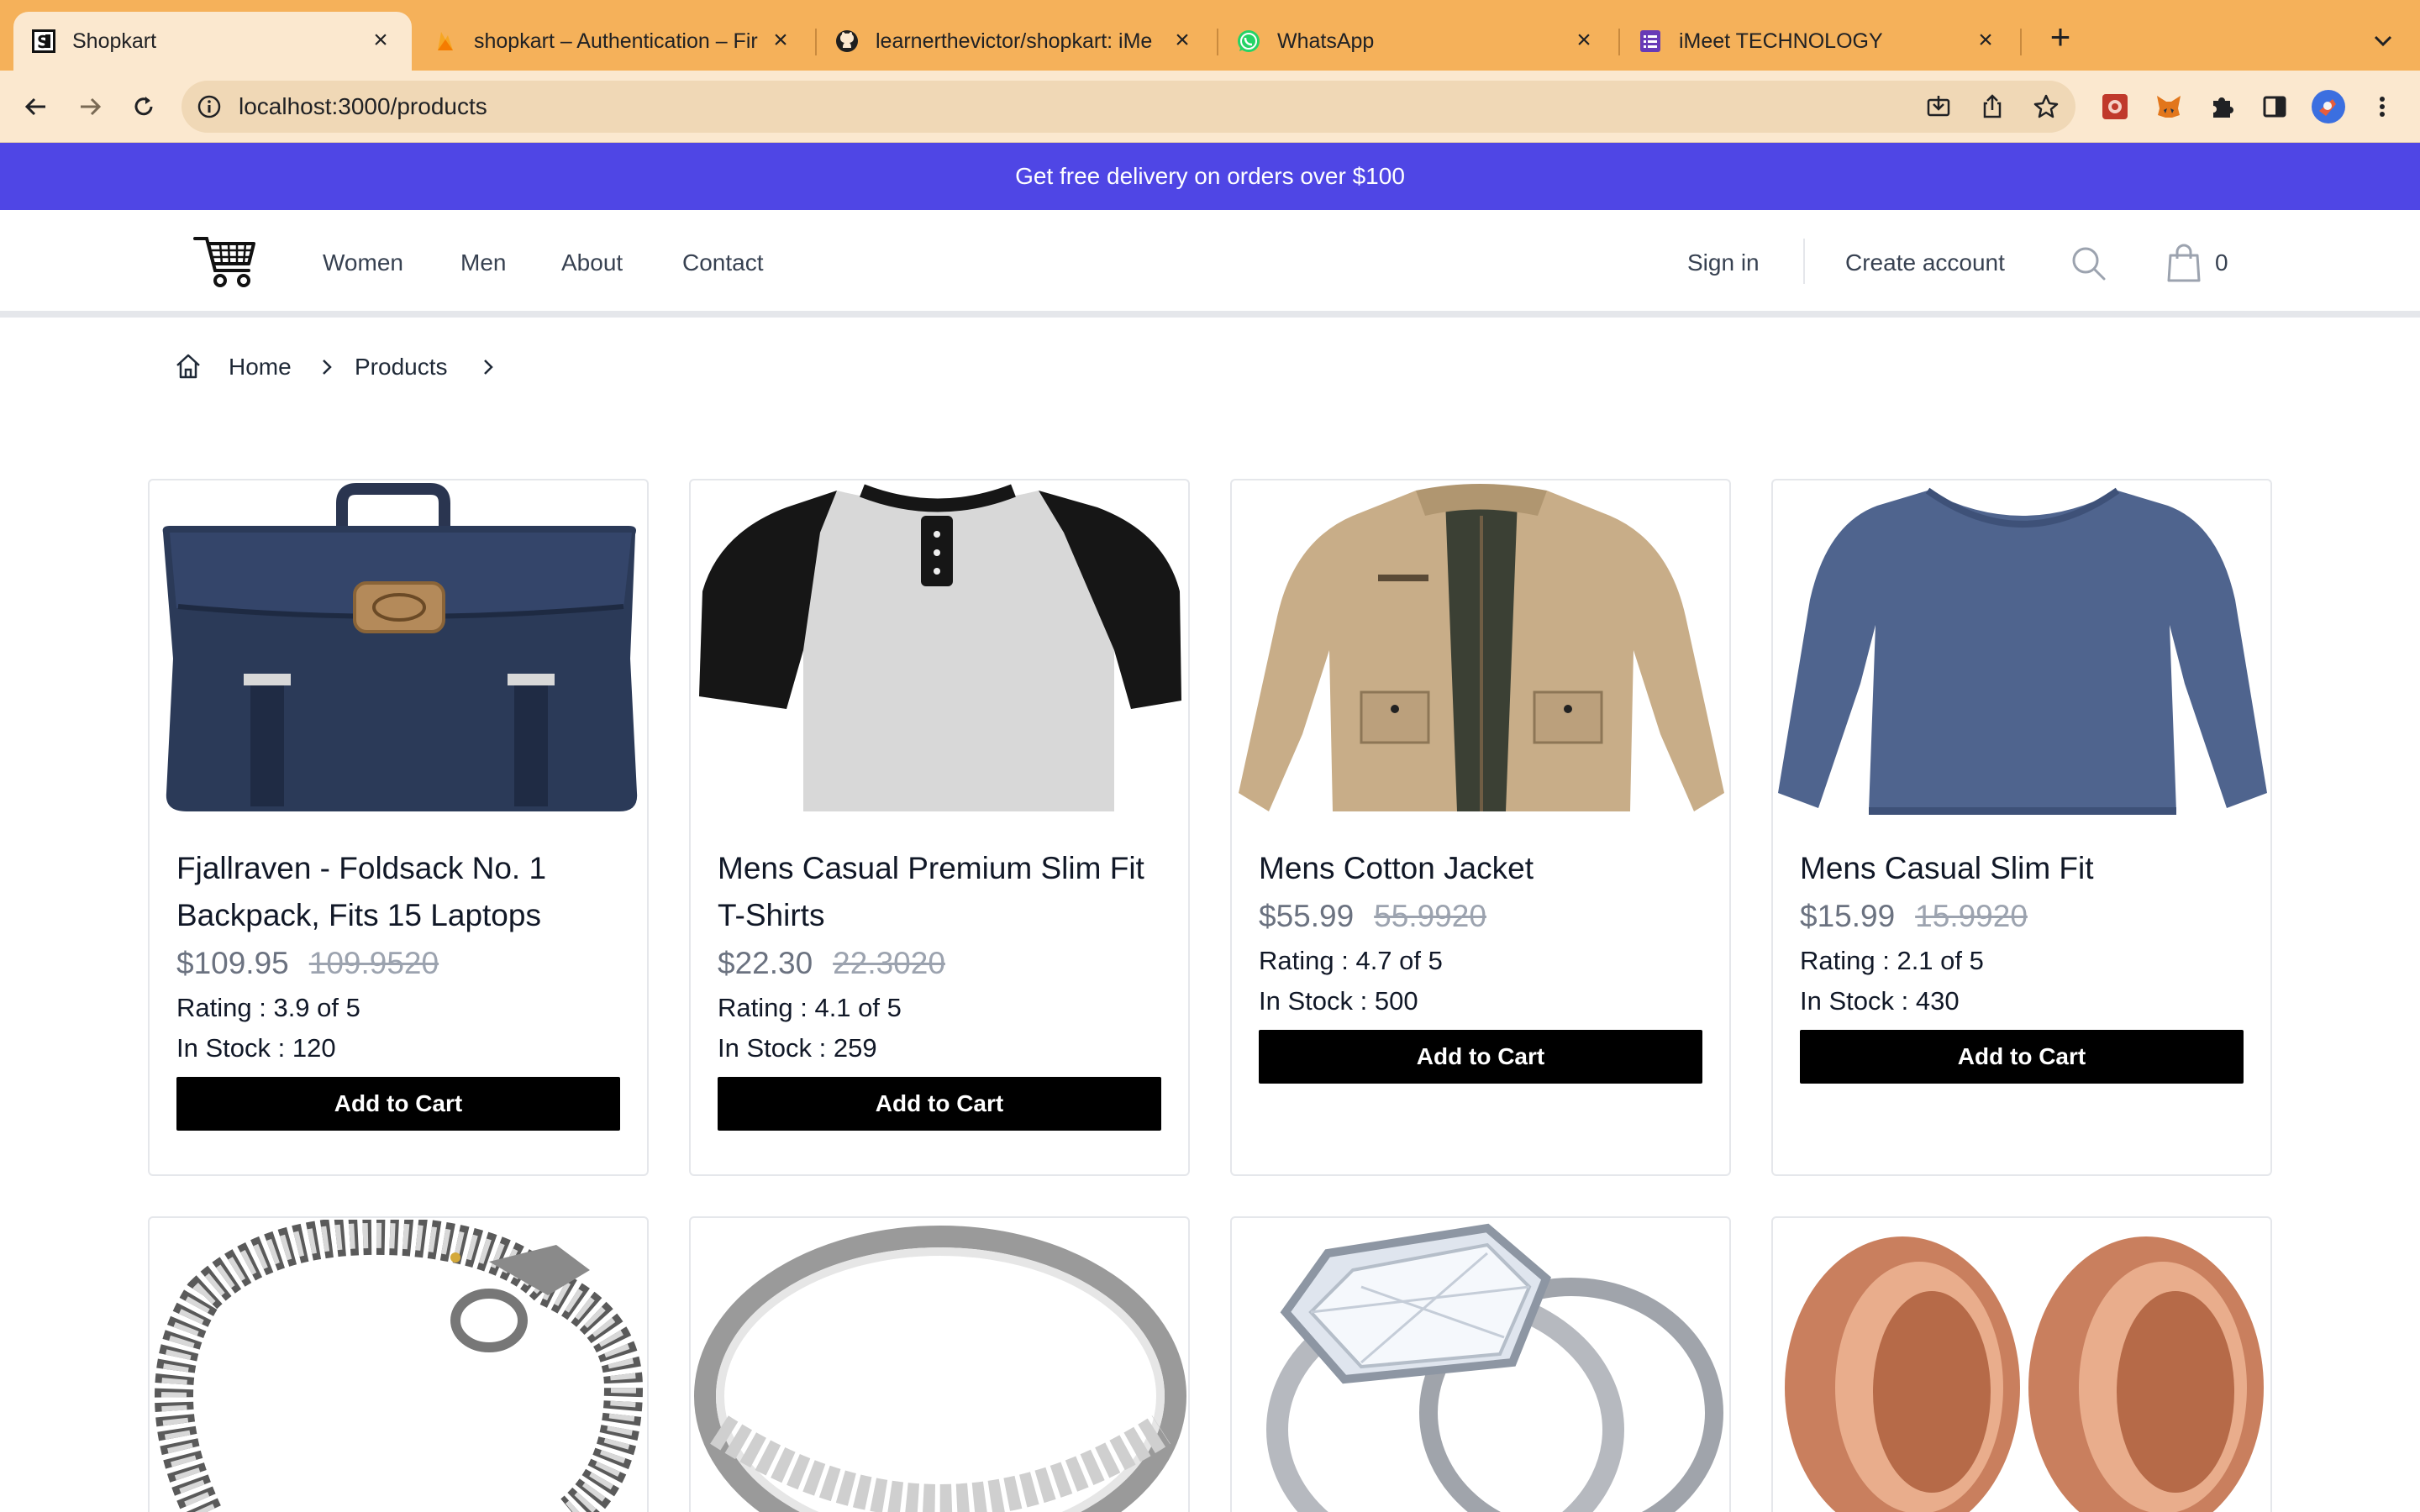 Image resolution: width=2420 pixels, height=1512 pixels. I want to click on side-panel-icon, so click(2274, 106).